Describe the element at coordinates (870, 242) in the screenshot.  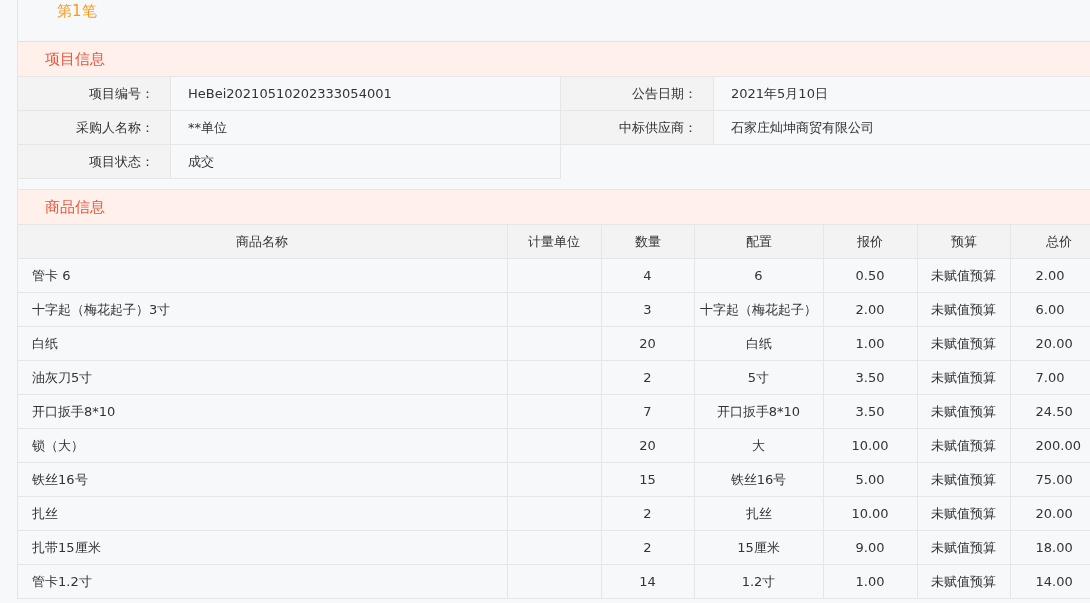
I see `column-header: 报价` at that location.